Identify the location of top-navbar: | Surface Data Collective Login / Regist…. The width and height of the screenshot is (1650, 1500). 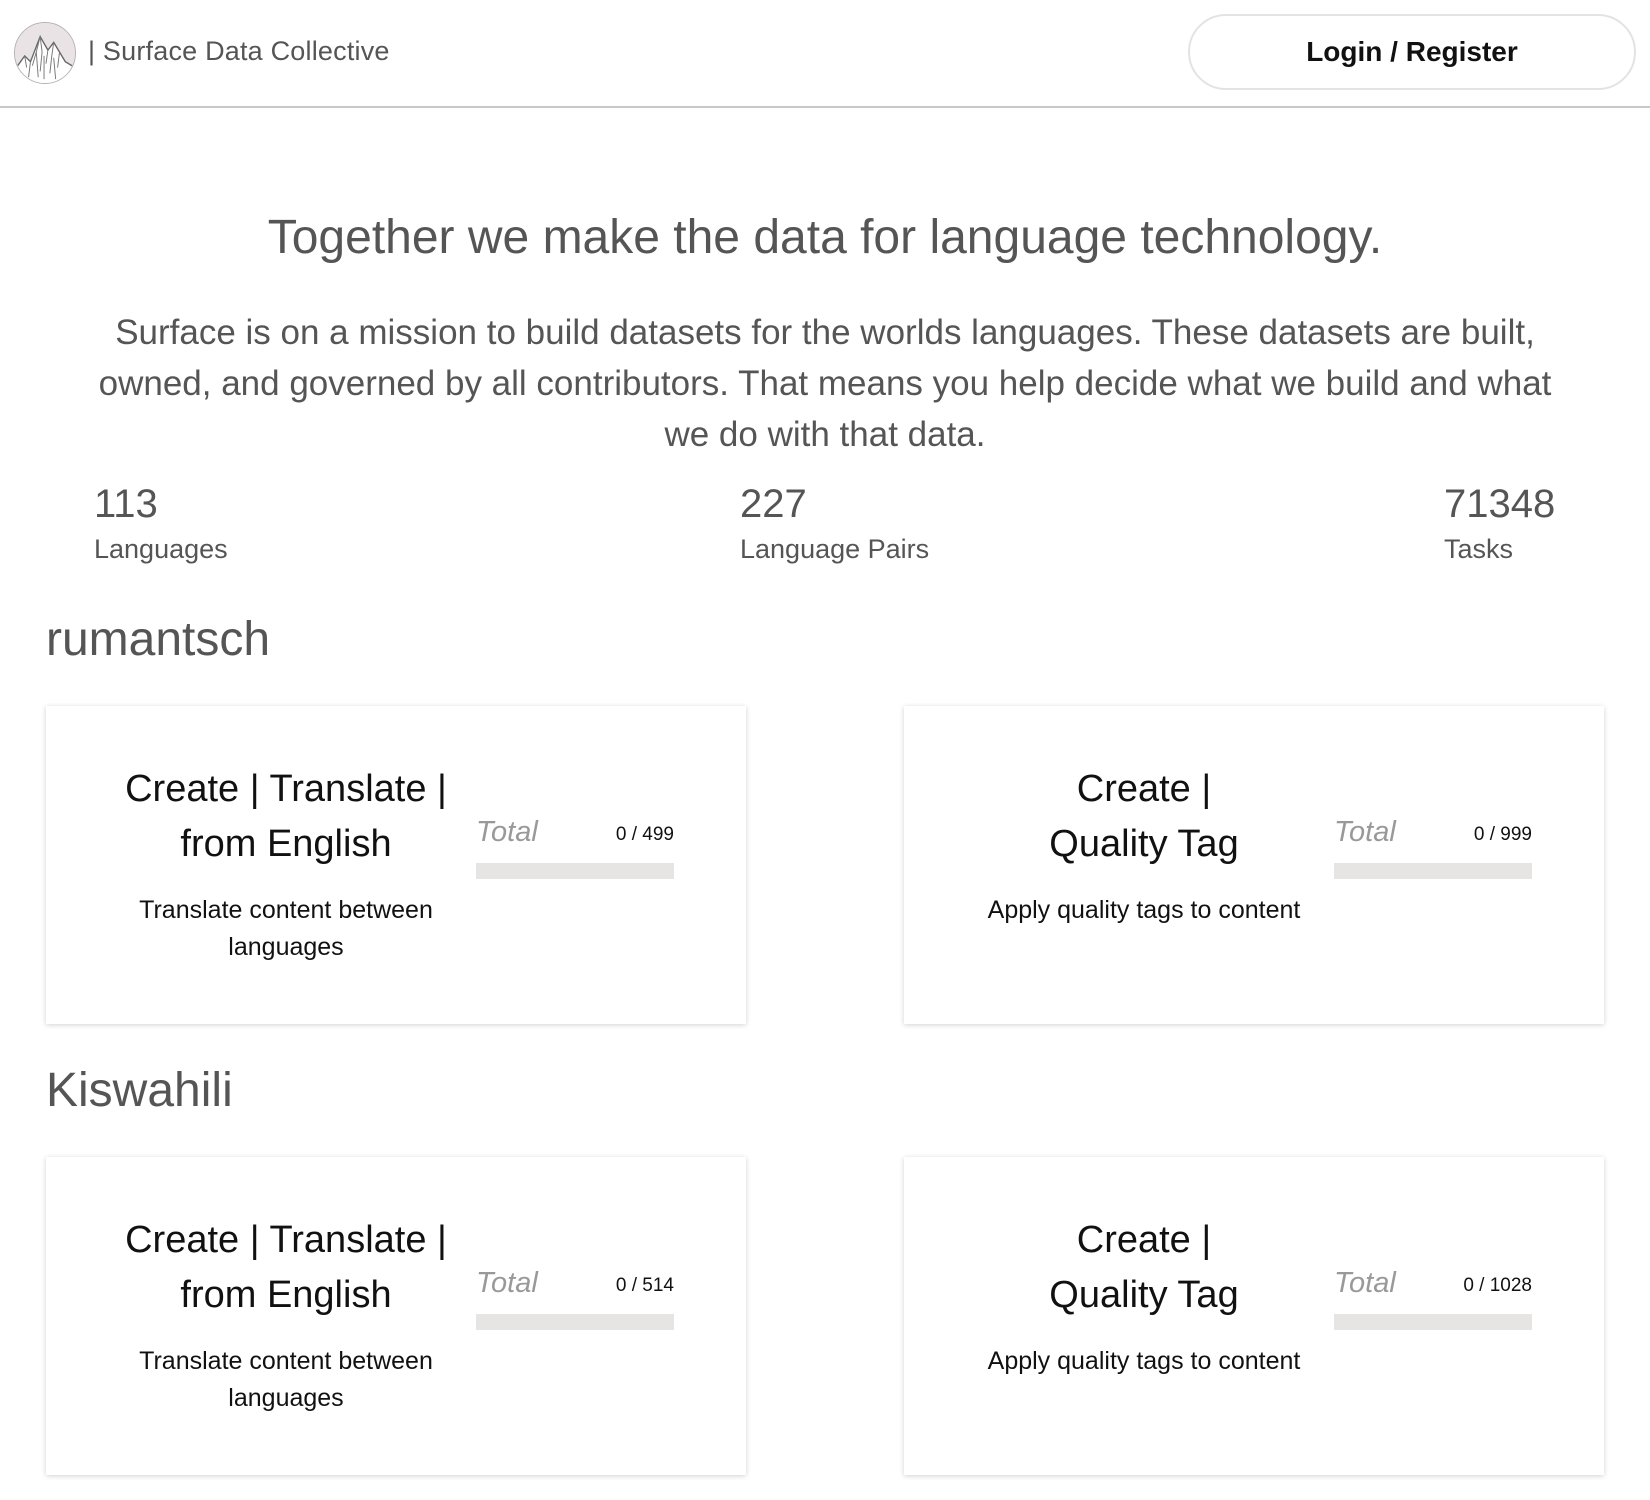
(825, 54).